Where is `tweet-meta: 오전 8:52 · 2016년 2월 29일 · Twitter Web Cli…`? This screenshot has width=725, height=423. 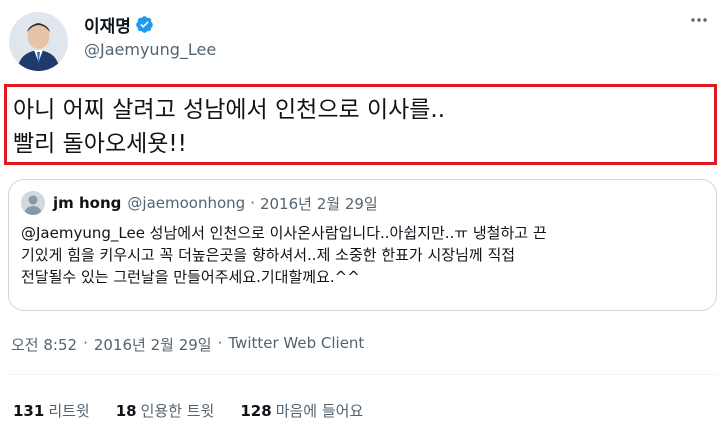
tweet-meta: 오전 8:52 · 2016년 2월 29일 · Twitter Web Cli… is located at coordinates (187, 344).